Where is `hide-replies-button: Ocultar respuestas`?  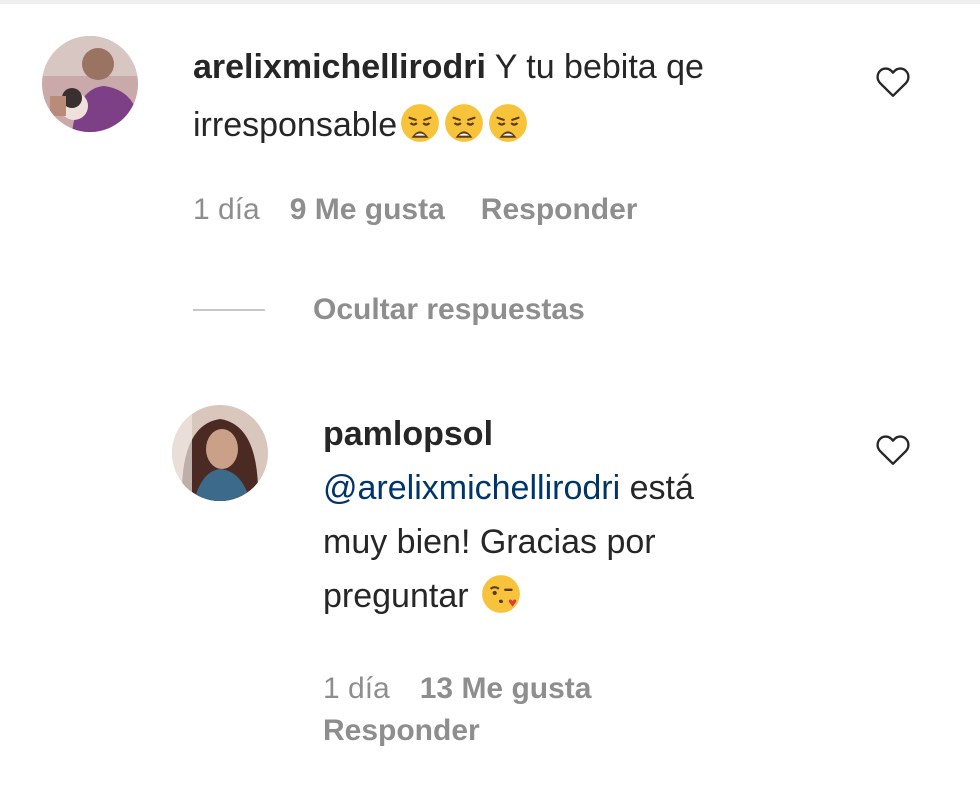
hide-replies-button: Ocultar respuestas is located at coordinates (449, 310).